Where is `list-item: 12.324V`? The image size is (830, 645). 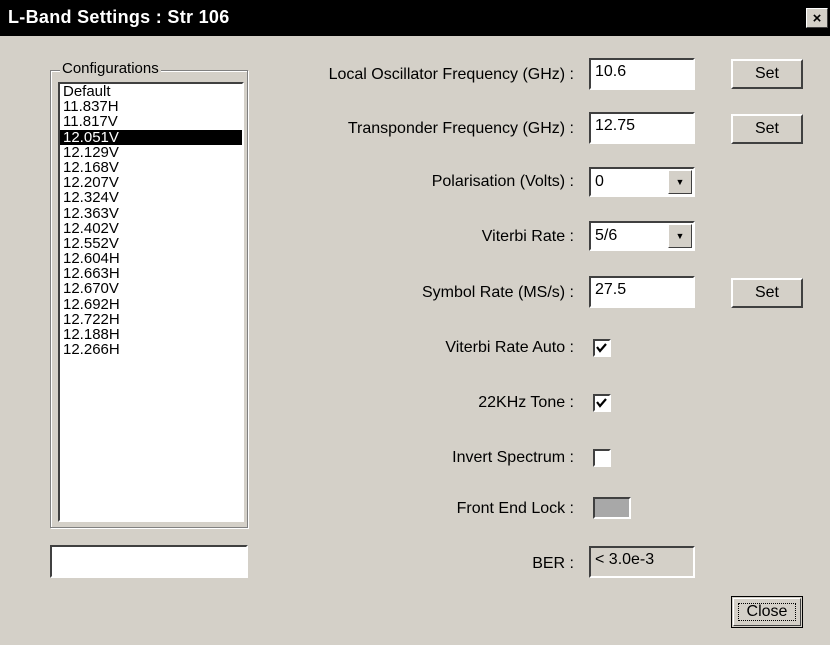
list-item: 12.324V is located at coordinates (151, 197).